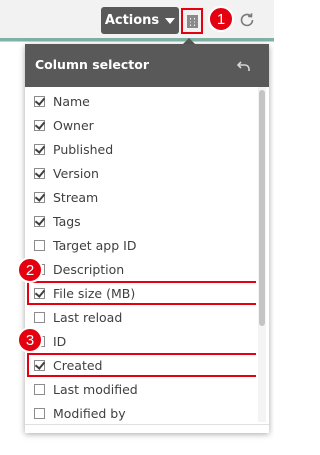  Describe the element at coordinates (73, 125) in the screenshot. I see `list-item-label: Owner` at that location.